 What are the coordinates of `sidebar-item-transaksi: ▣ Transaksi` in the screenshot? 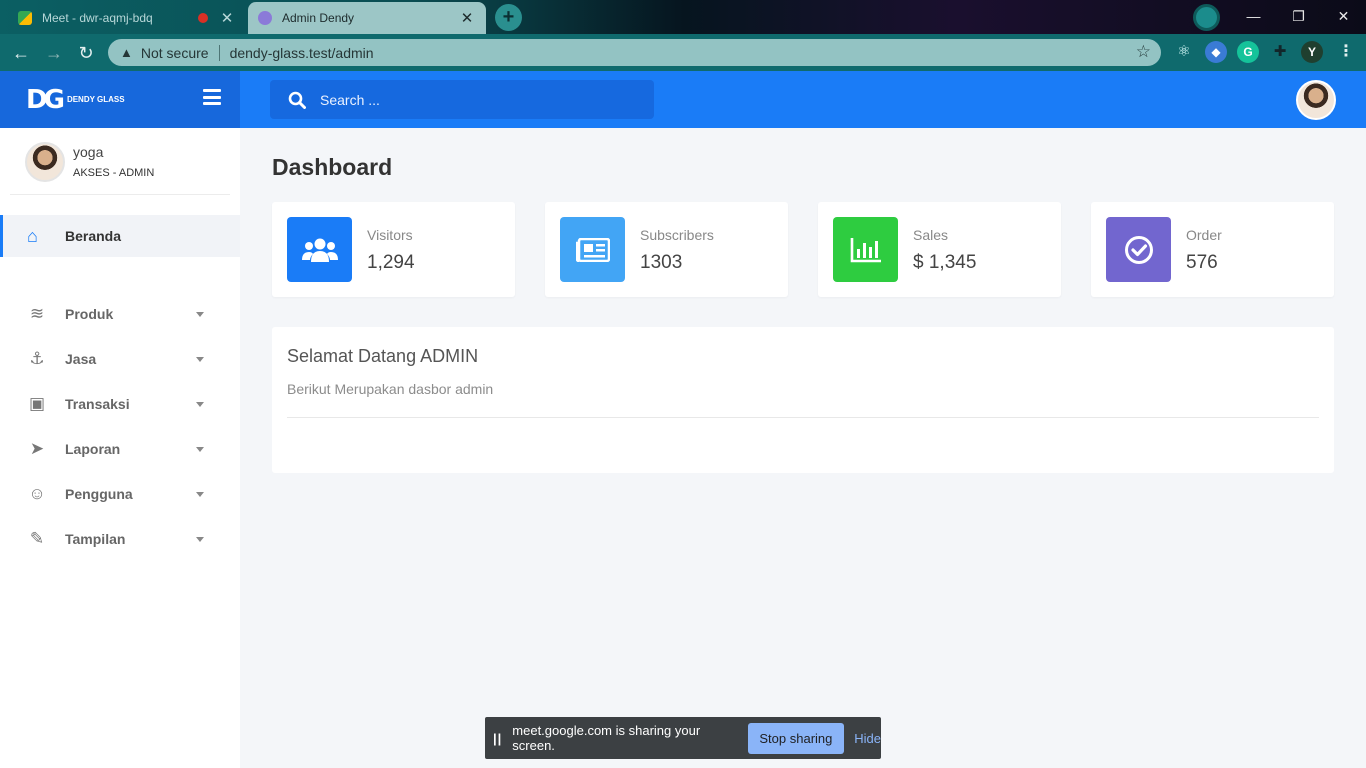 It's located at (120, 404).